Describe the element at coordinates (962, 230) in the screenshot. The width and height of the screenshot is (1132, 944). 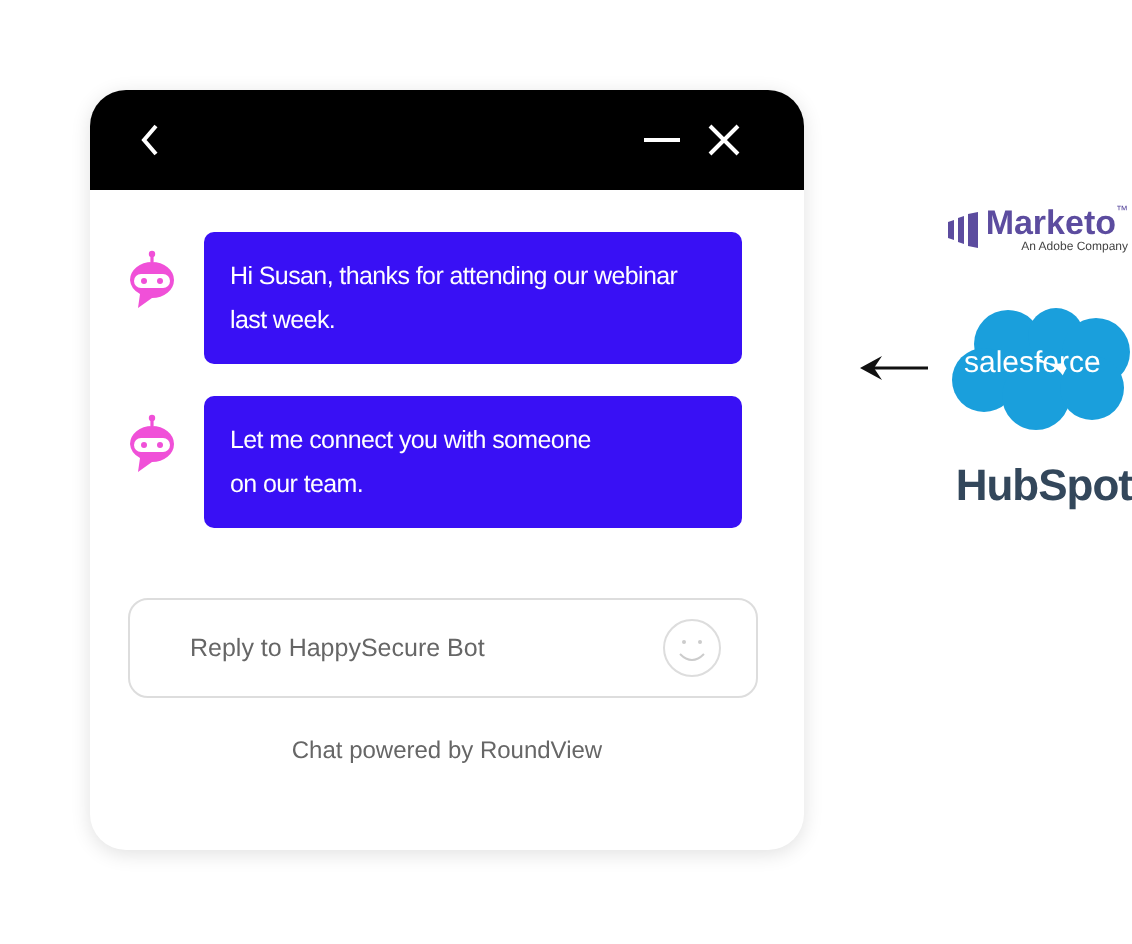
I see `bars-icon` at that location.